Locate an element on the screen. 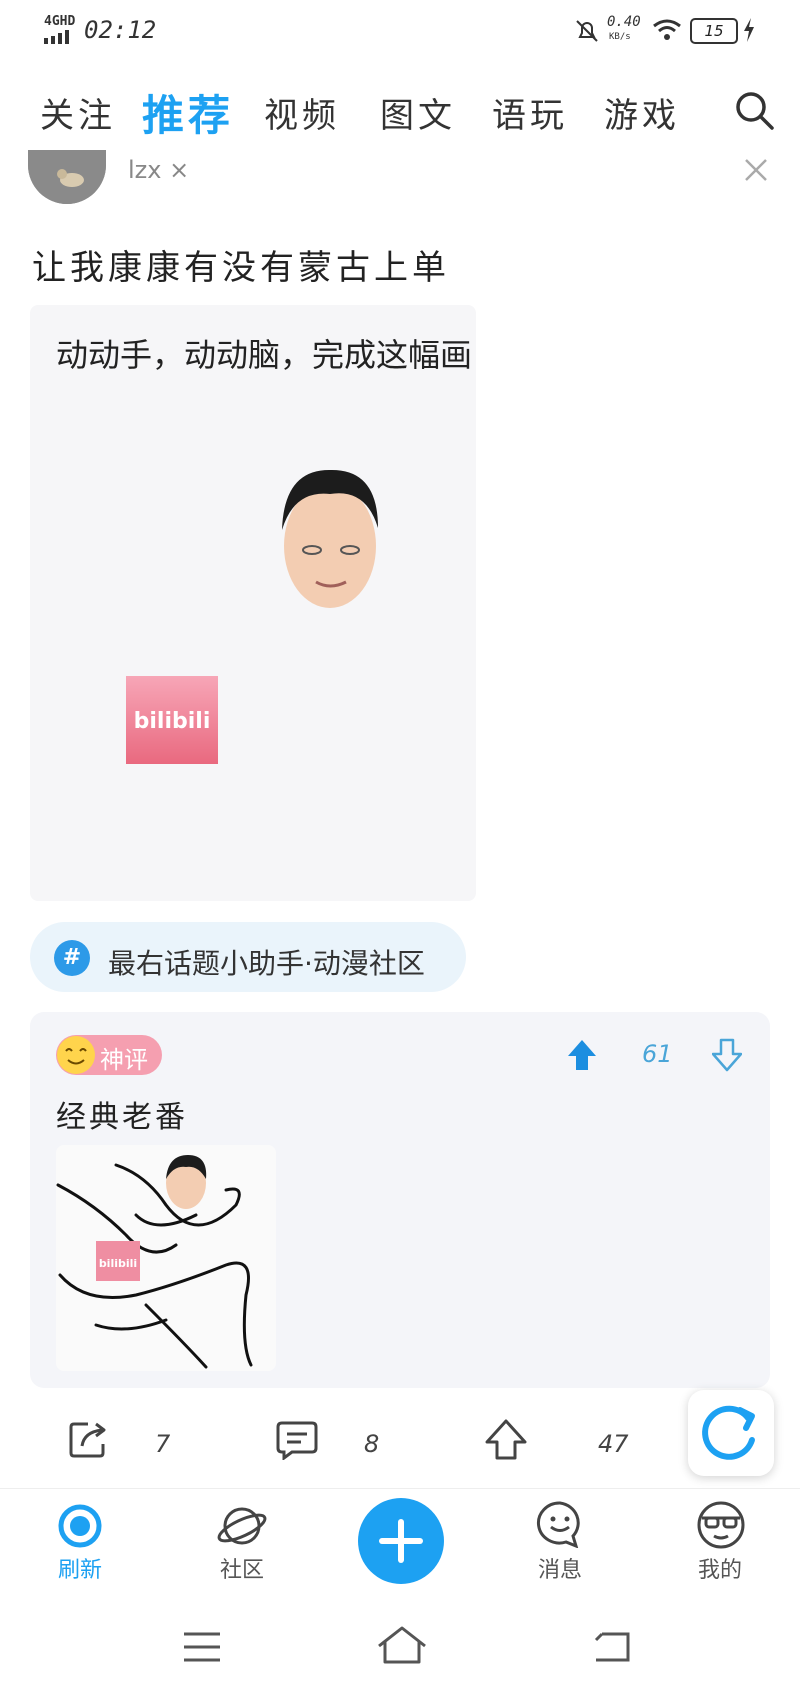  refresh-float-button is located at coordinates (731, 1433).